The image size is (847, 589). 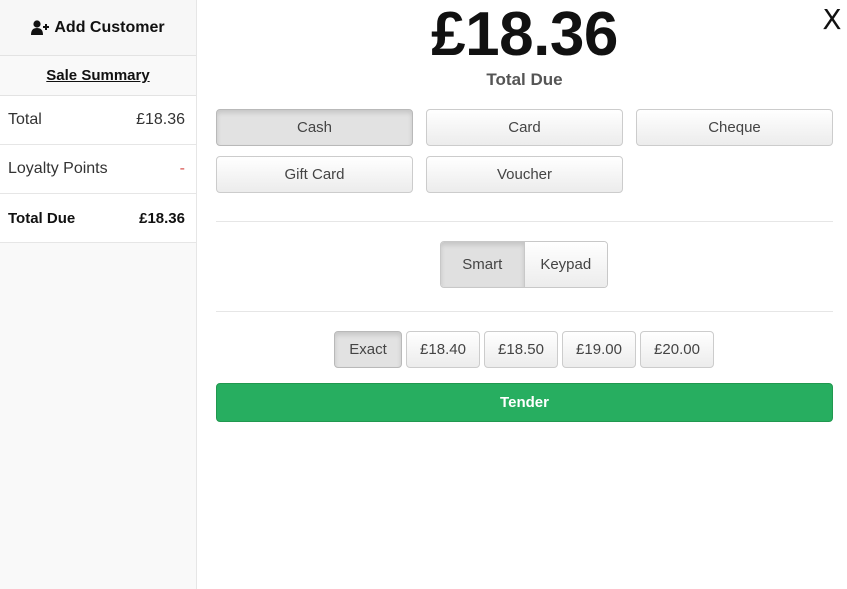 What do you see at coordinates (734, 127) in the screenshot?
I see `payment-method-cheque: Cheque` at bounding box center [734, 127].